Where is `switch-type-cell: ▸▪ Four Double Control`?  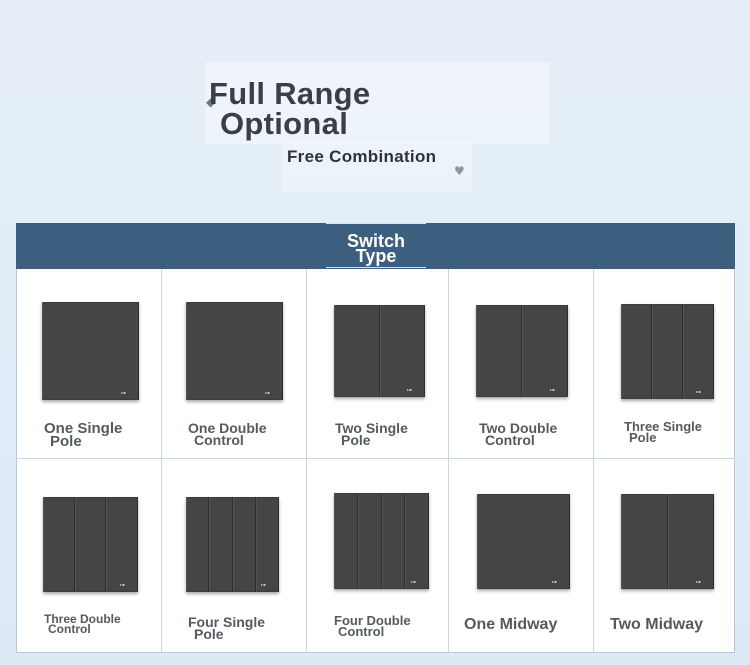 switch-type-cell: ▸▪ Four Double Control is located at coordinates (378, 556).